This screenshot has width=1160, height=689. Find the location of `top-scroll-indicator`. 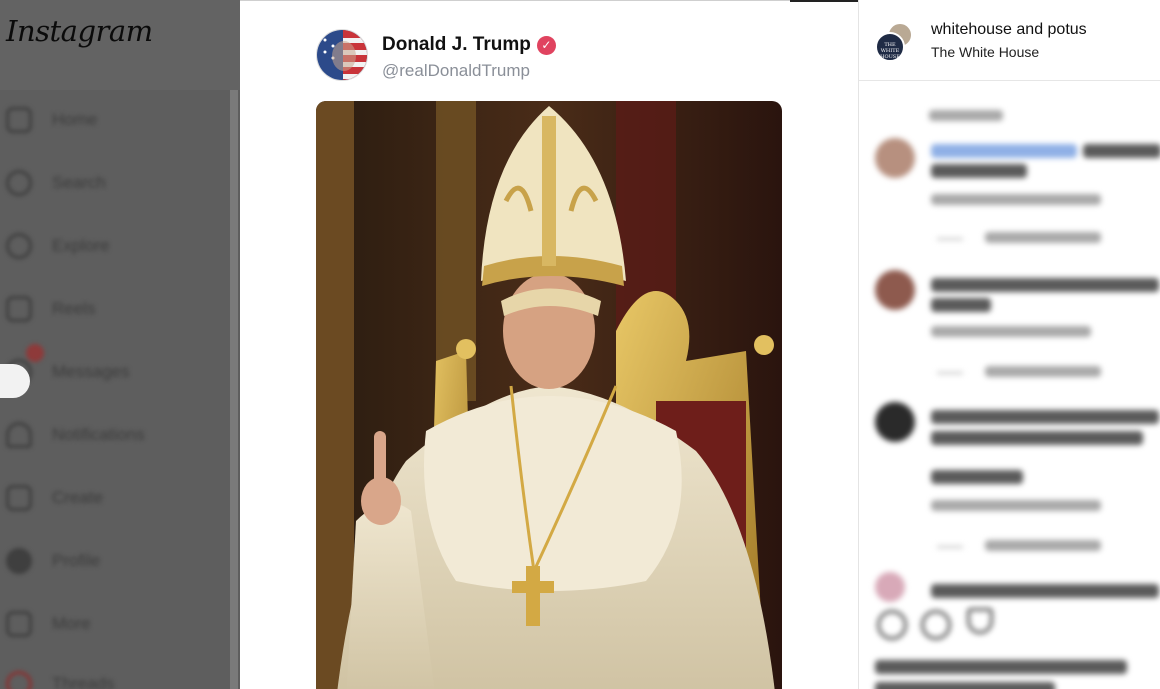

top-scroll-indicator is located at coordinates (824, 1).